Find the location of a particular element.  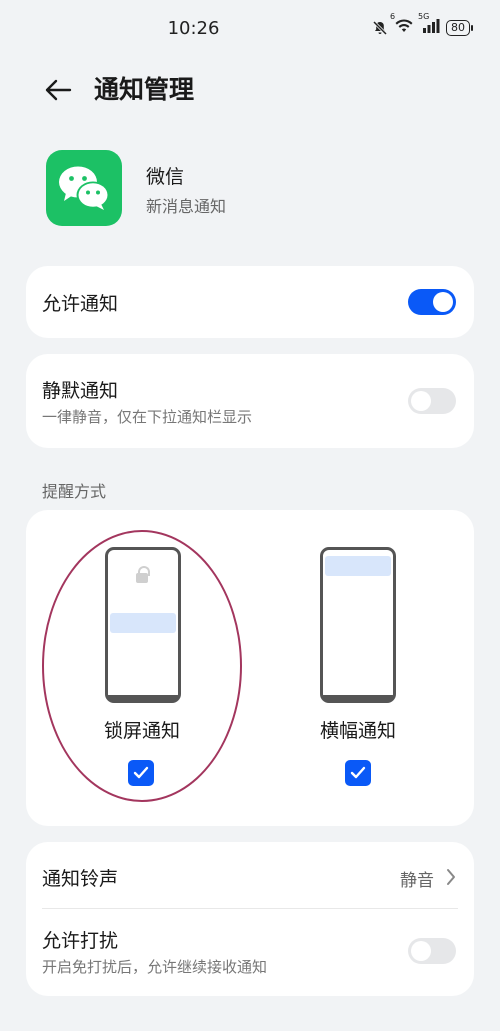

banner-checkbox is located at coordinates (358, 773).